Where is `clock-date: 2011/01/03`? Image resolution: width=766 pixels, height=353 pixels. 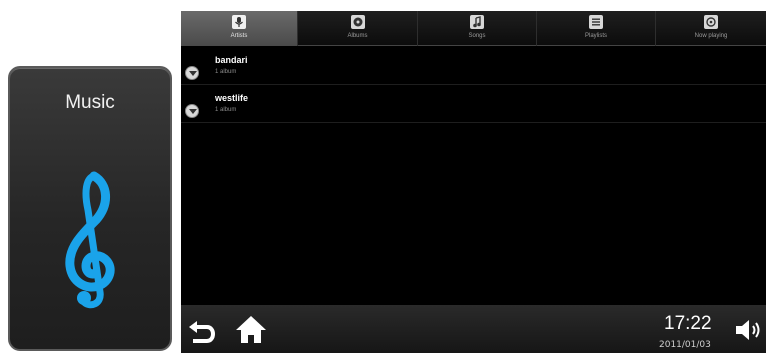
clock-date: 2011/01/03 is located at coordinates (685, 345).